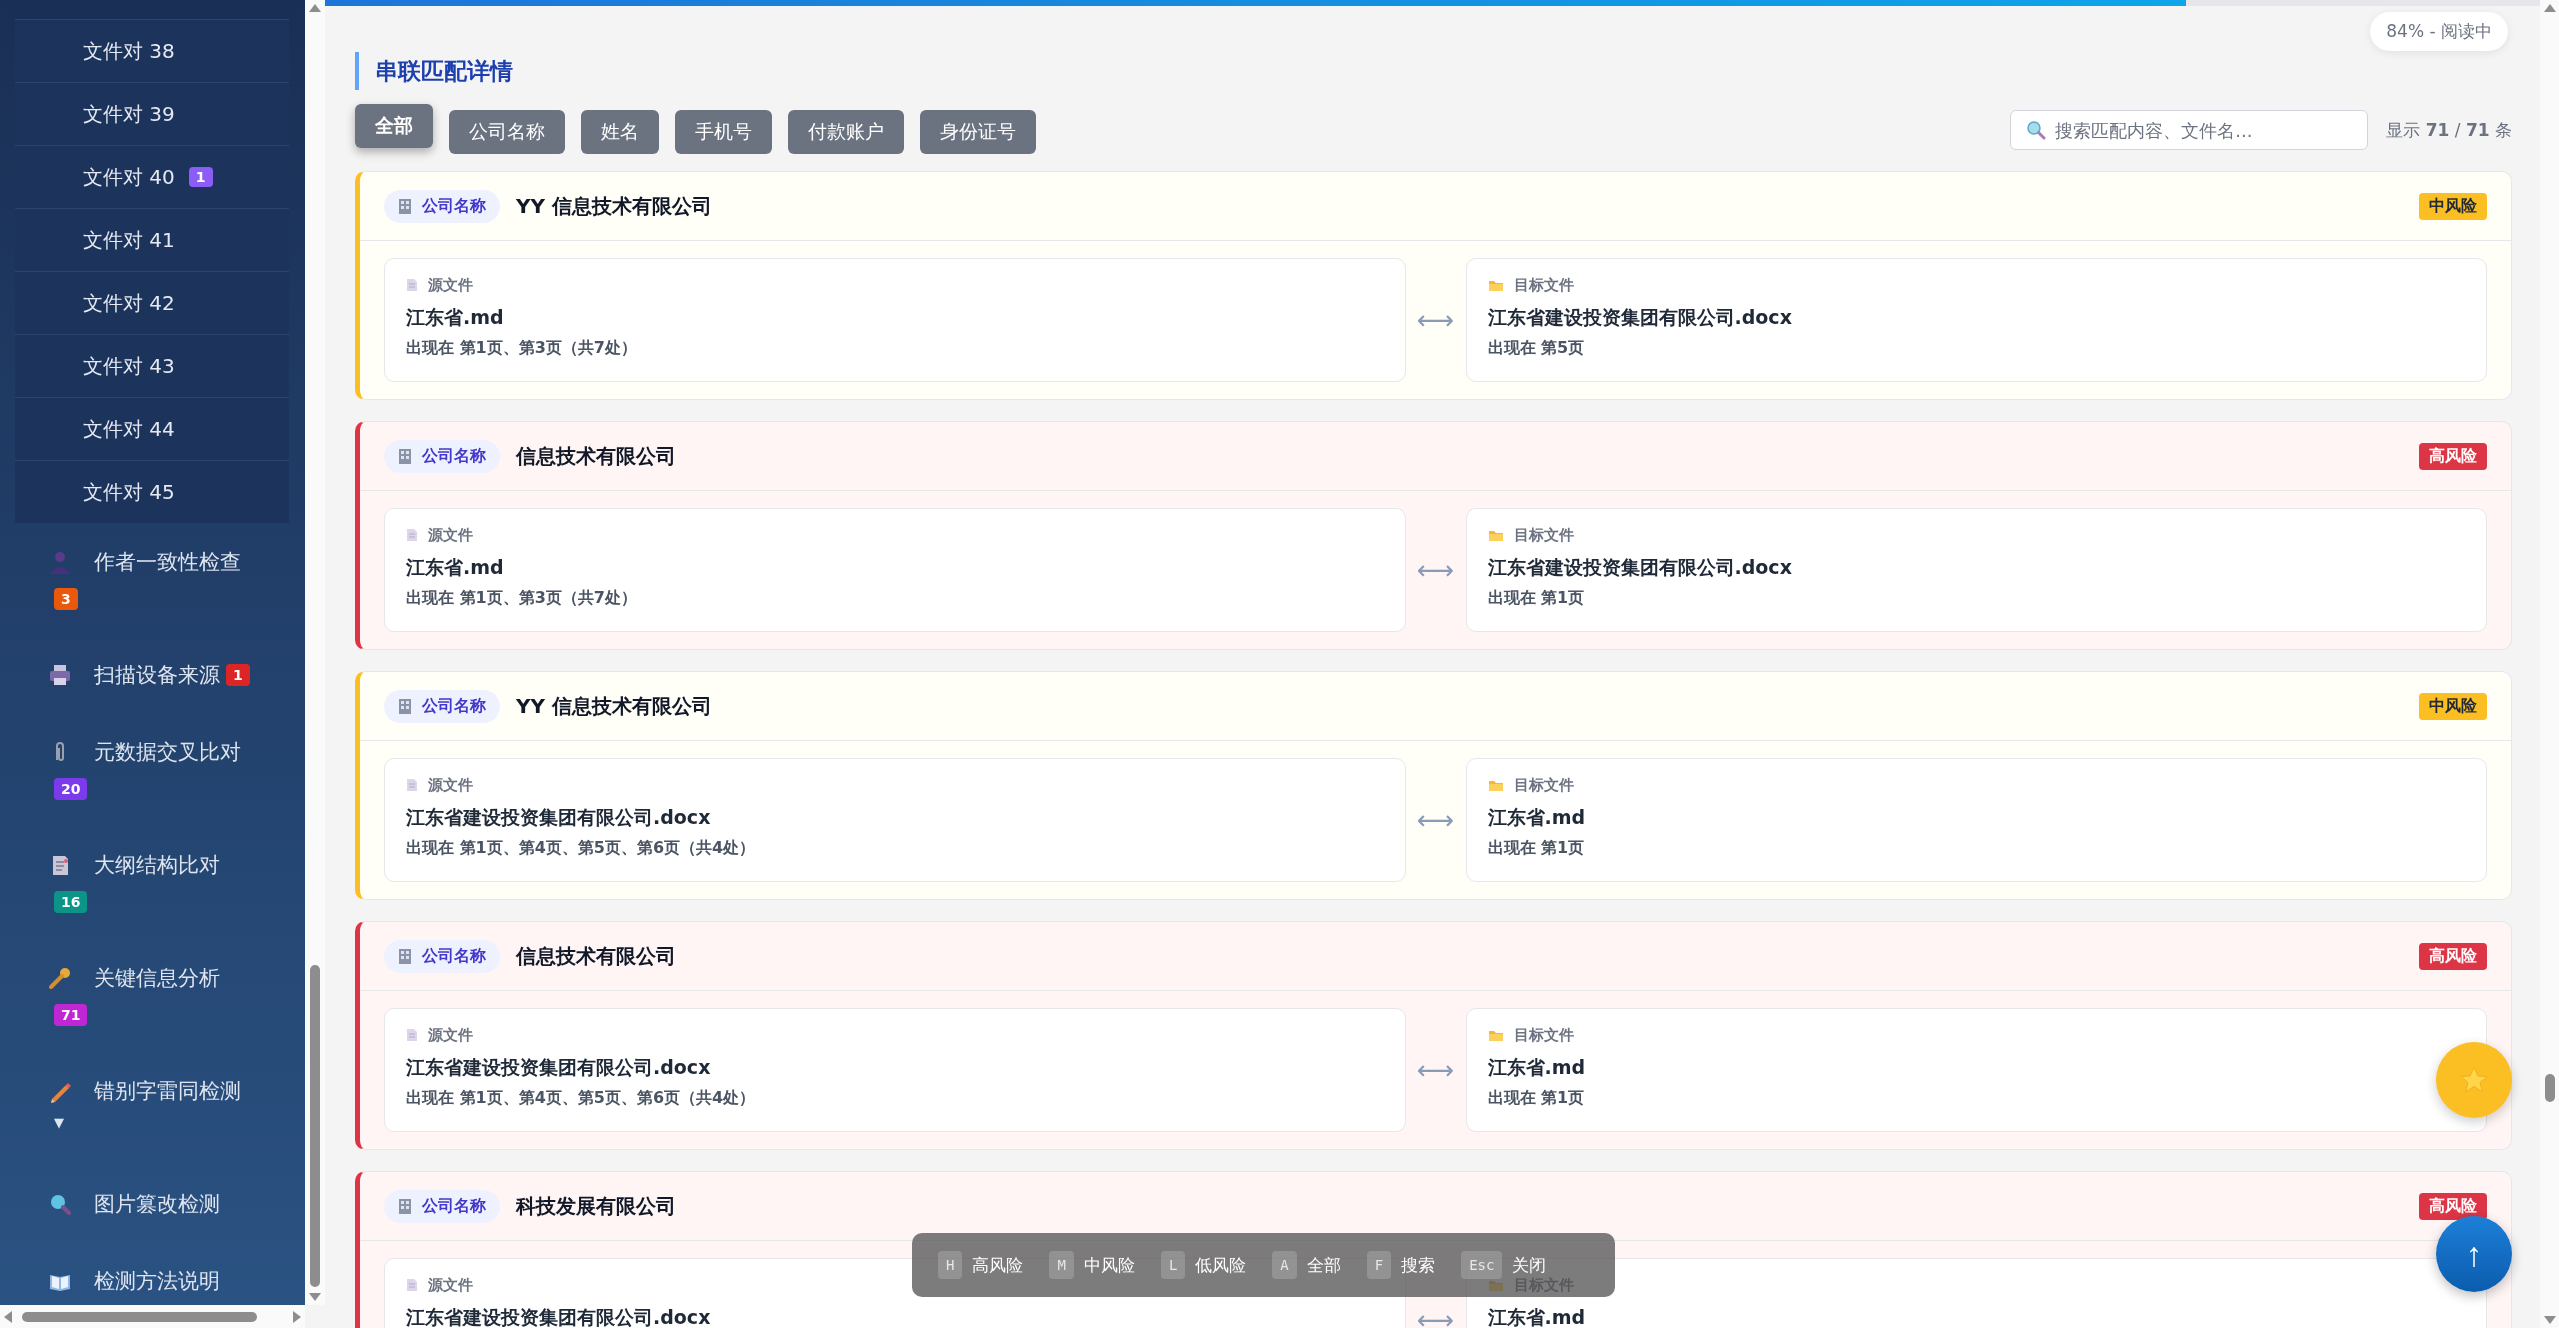 The height and width of the screenshot is (1328, 2559). I want to click on key-cap: H, so click(950, 1265).